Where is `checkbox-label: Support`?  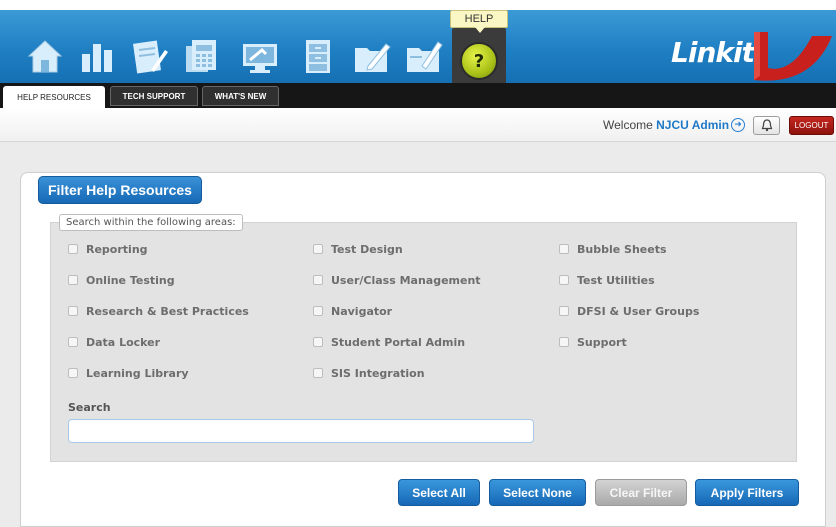 checkbox-label: Support is located at coordinates (602, 342).